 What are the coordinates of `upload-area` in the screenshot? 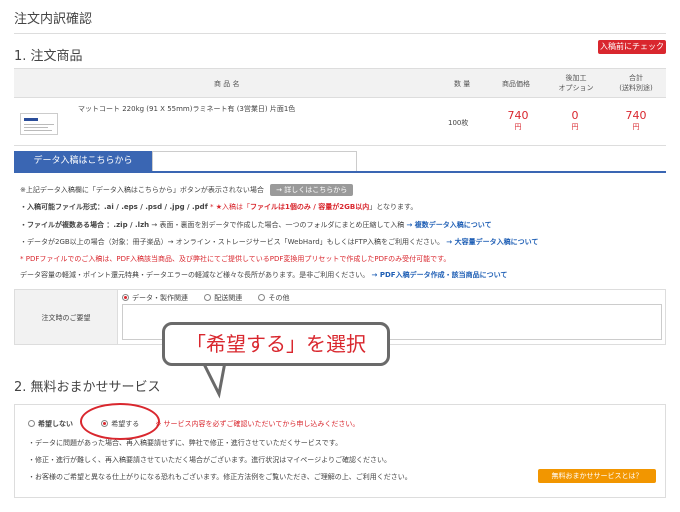 It's located at (254, 161).